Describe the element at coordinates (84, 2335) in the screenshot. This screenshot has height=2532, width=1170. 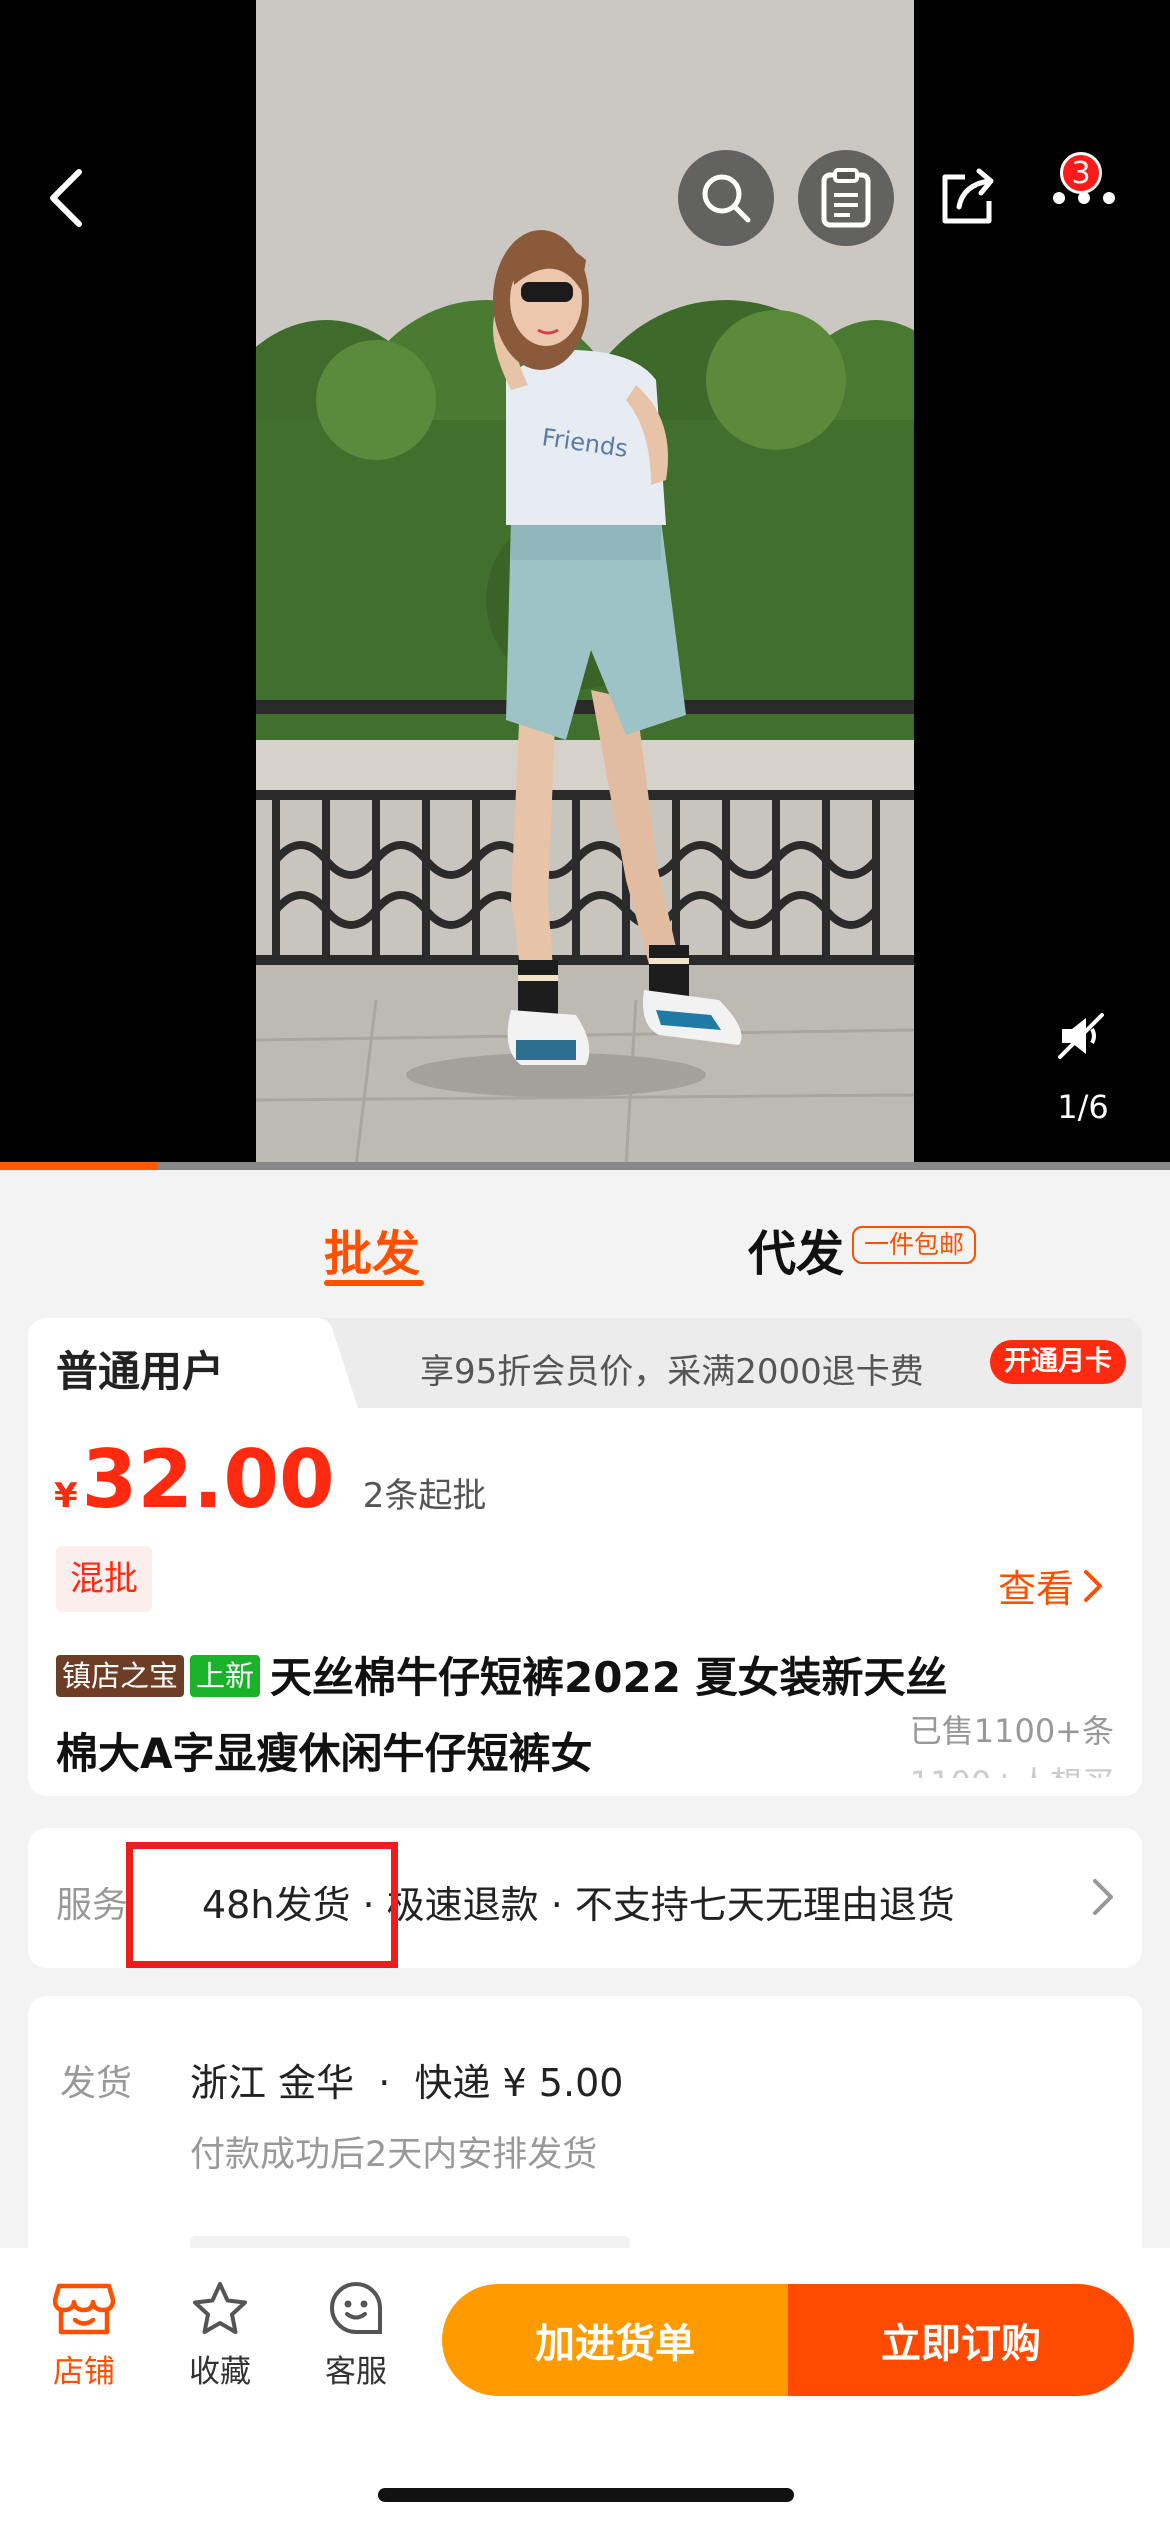
I see `shop-button: 店铺` at that location.